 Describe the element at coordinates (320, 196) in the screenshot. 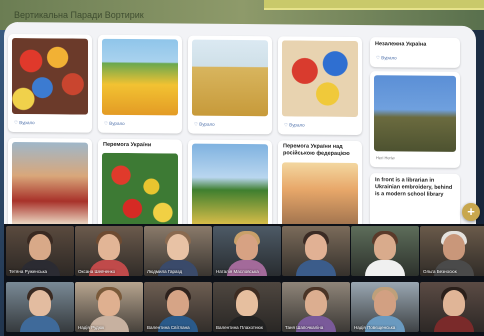

I see `post-image-victory-painting` at that location.